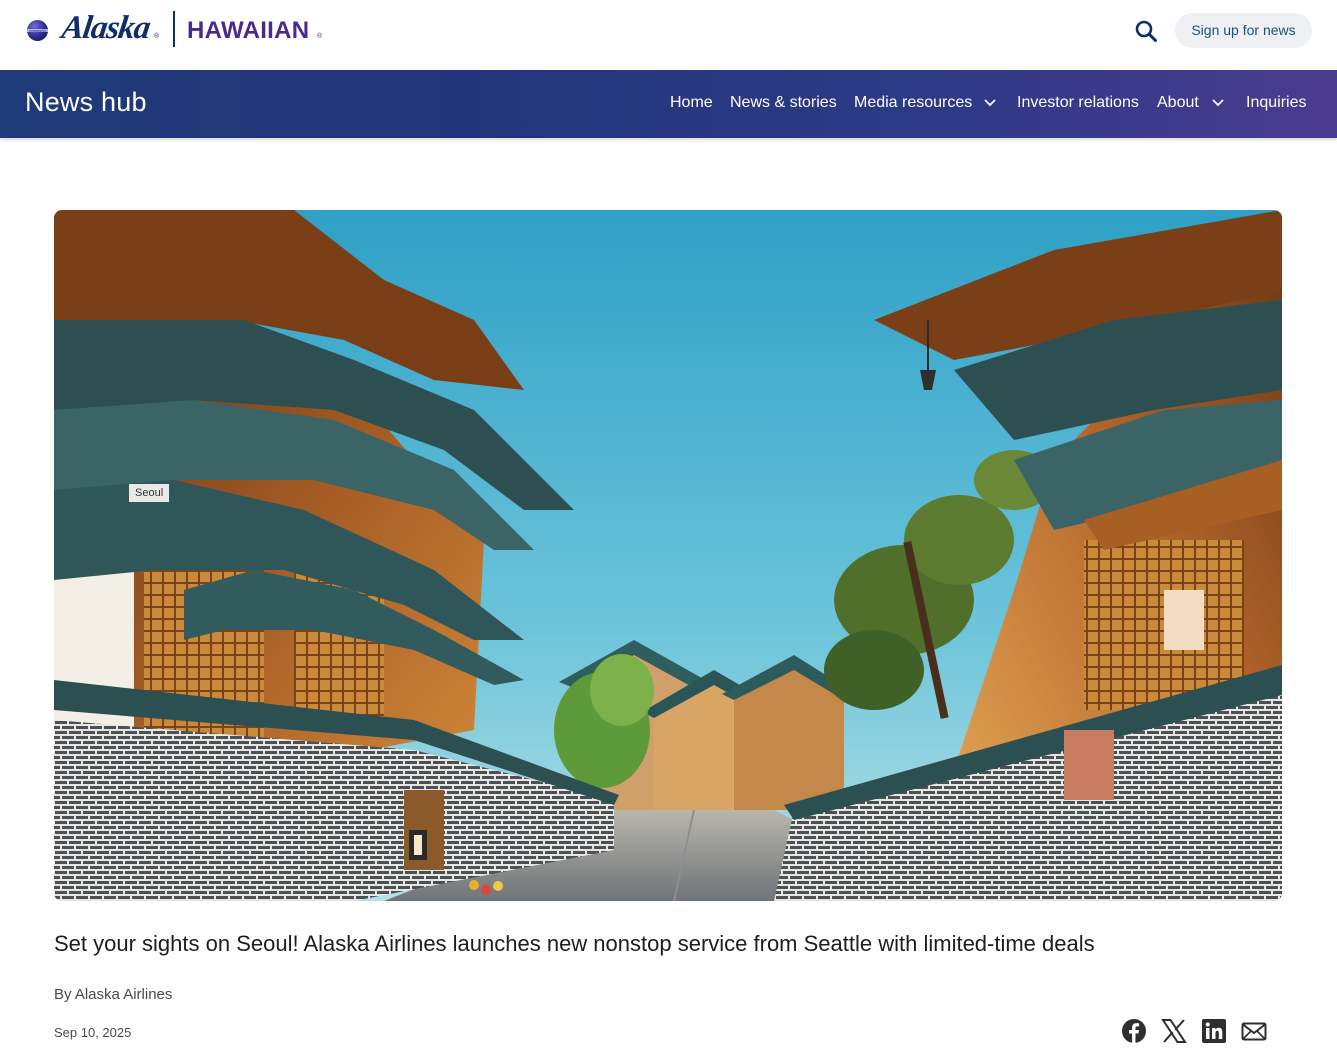 Image resolution: width=1337 pixels, height=1061 pixels. I want to click on nav-media-resources: Media resources, so click(913, 103).